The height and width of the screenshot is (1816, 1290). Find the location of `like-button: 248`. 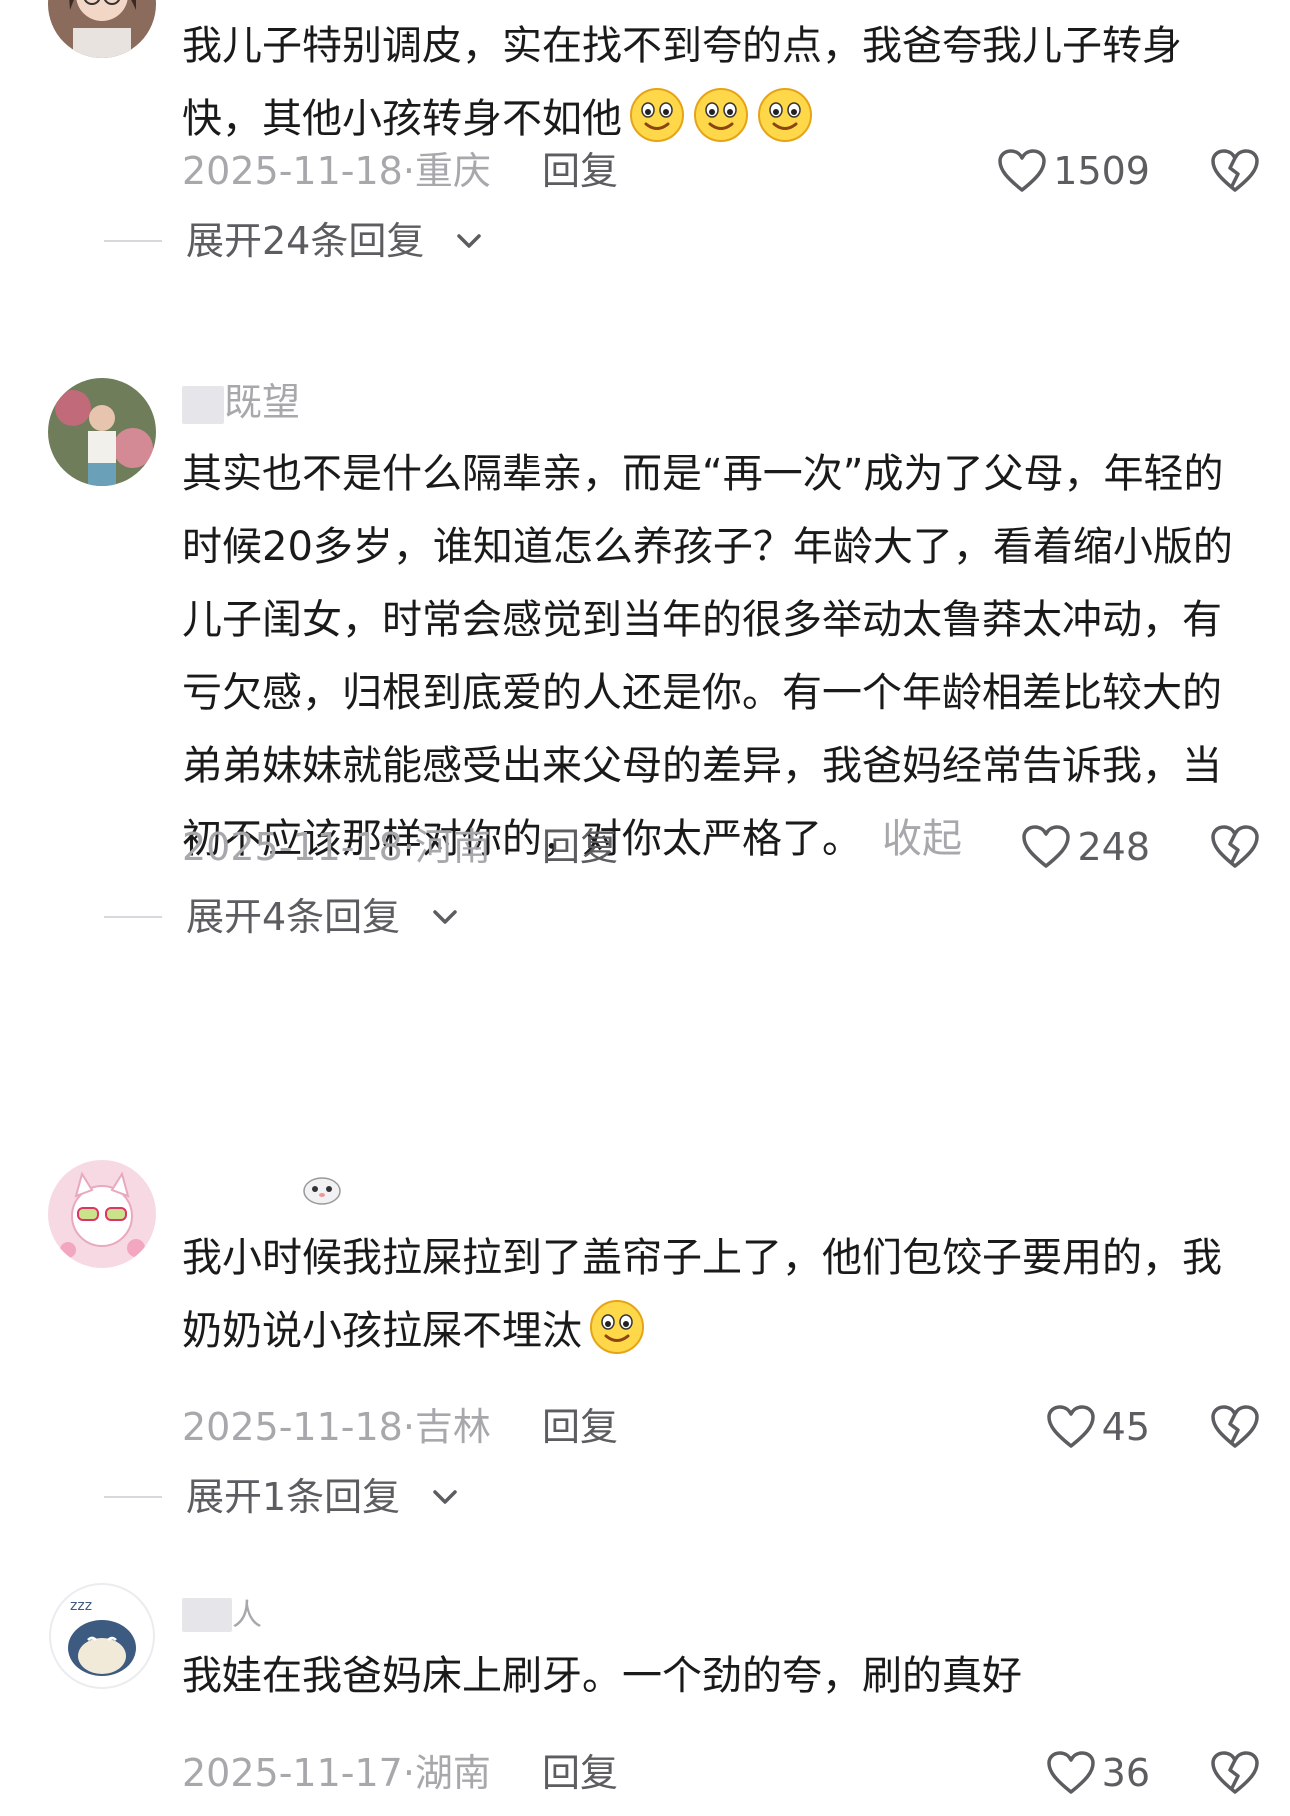

like-button: 248 is located at coordinates (1085, 847).